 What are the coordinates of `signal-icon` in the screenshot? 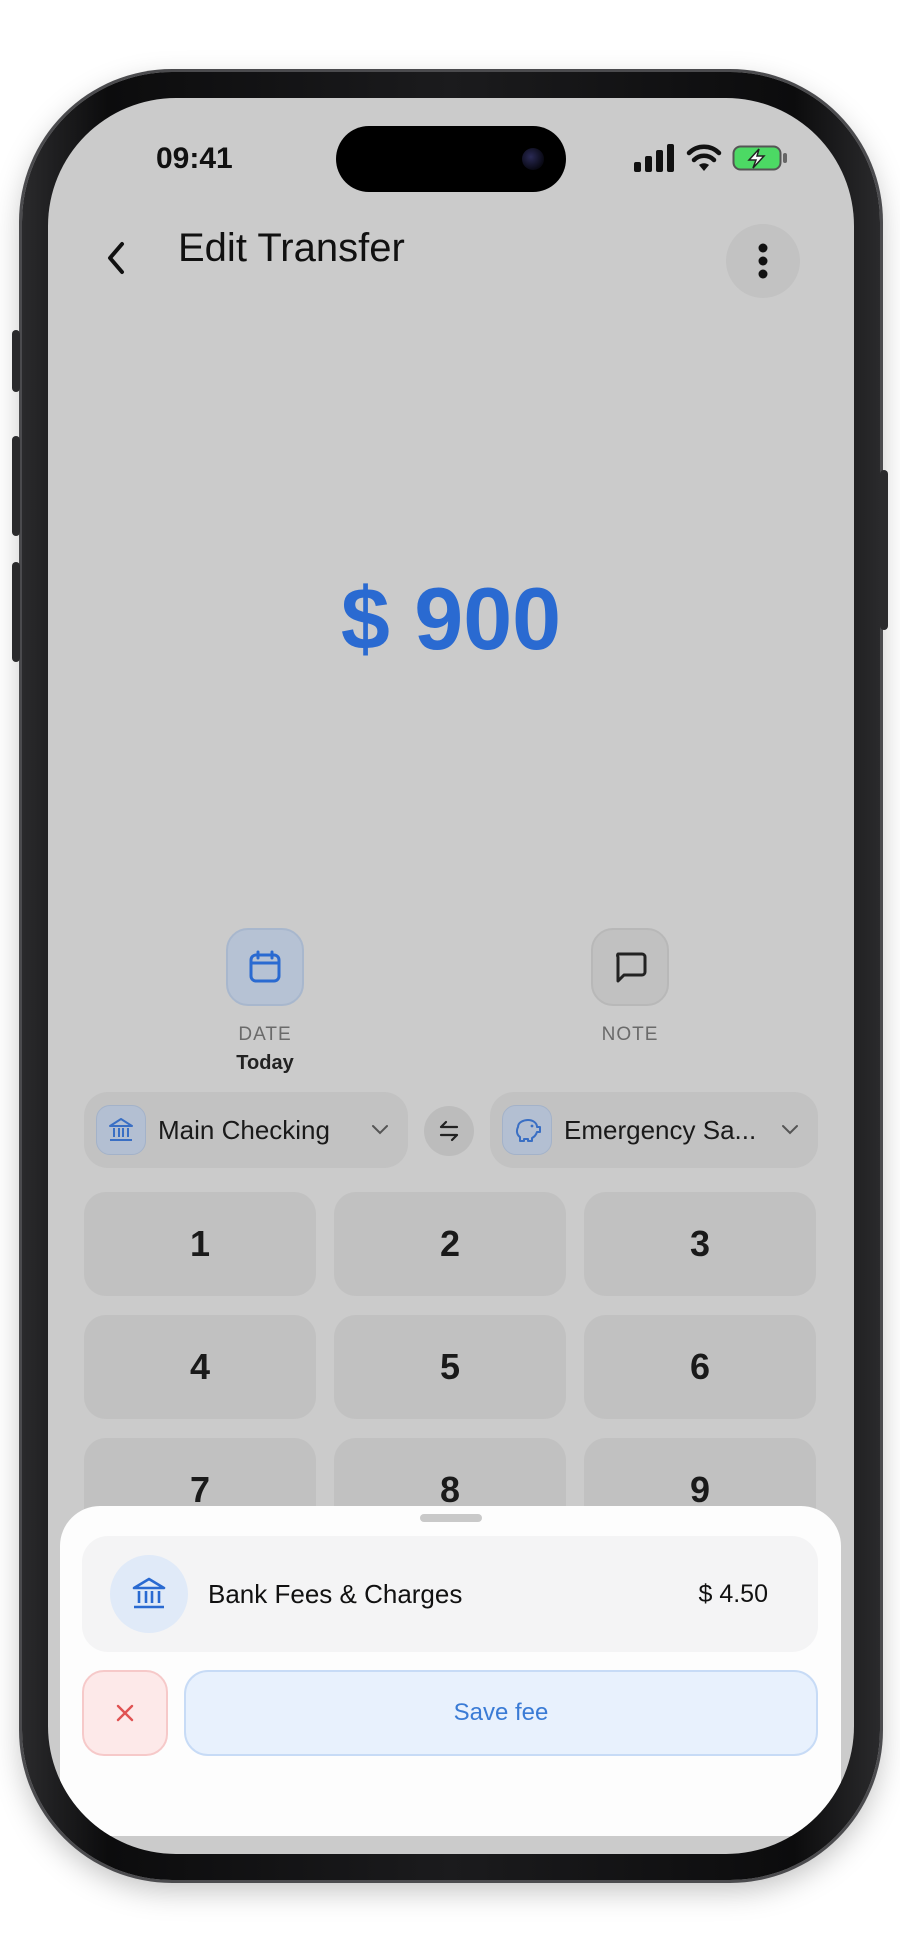 It's located at (654, 158).